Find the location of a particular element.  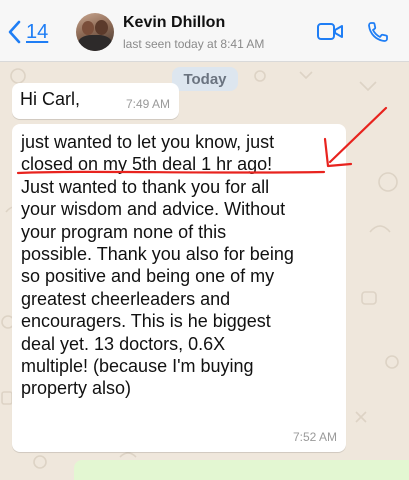

back-chevron-icon is located at coordinates (14, 32).